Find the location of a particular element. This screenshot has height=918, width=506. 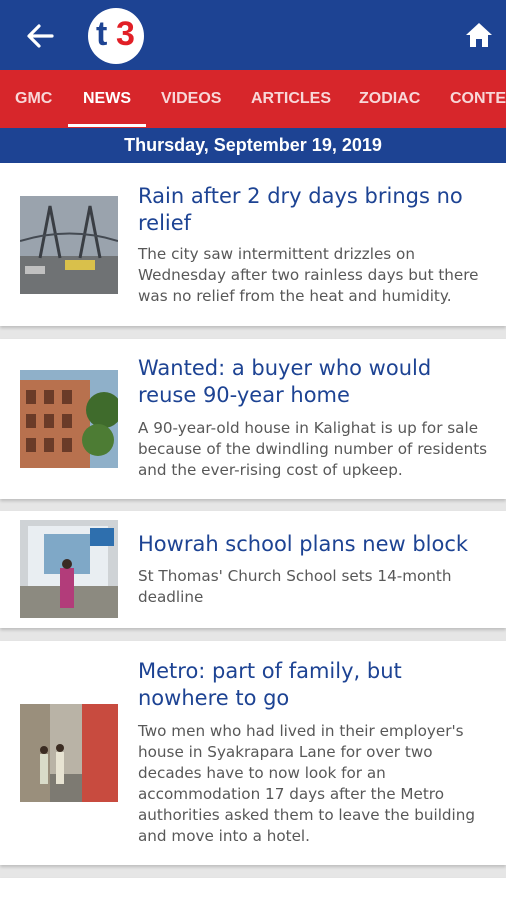

tab-zodiac: ZODIAC is located at coordinates (389, 99).